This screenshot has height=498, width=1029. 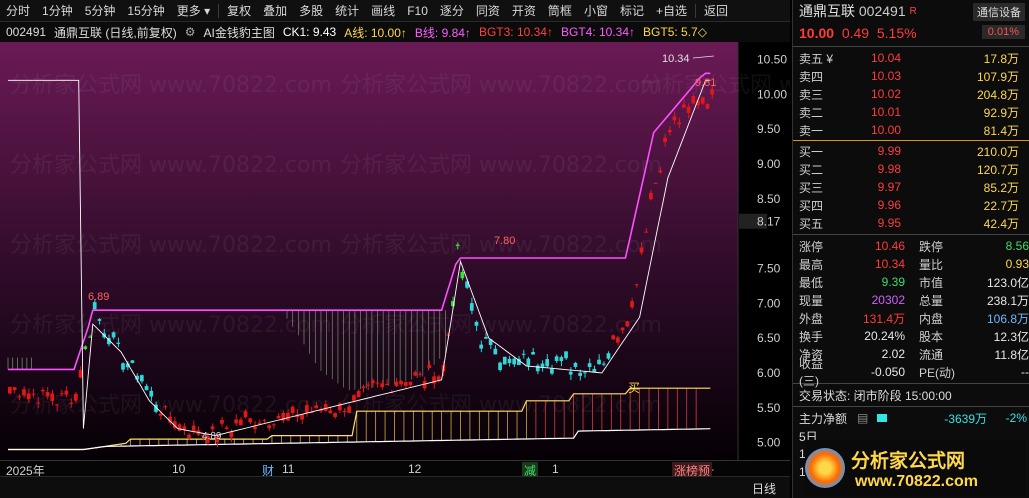 What do you see at coordinates (911, 76) in the screenshot?
I see `order-book-row: 卖四 10.03 107.9万` at bounding box center [911, 76].